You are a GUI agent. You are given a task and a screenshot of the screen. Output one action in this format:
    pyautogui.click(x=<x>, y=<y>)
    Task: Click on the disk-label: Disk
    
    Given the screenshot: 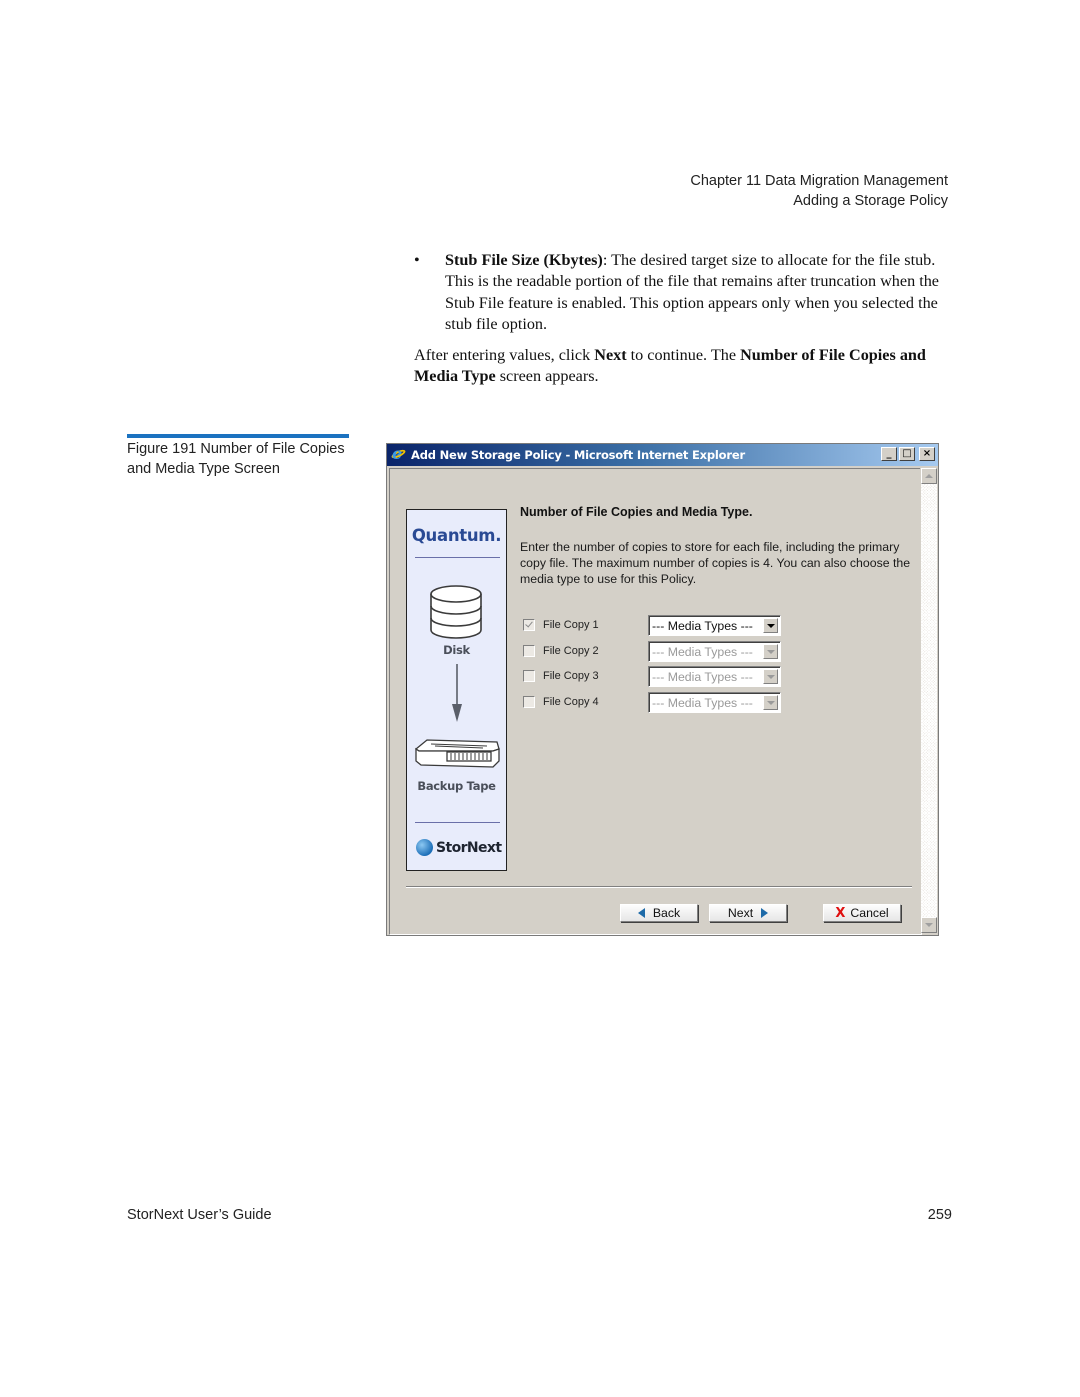 What is the action you would take?
    pyautogui.click(x=456, y=650)
    